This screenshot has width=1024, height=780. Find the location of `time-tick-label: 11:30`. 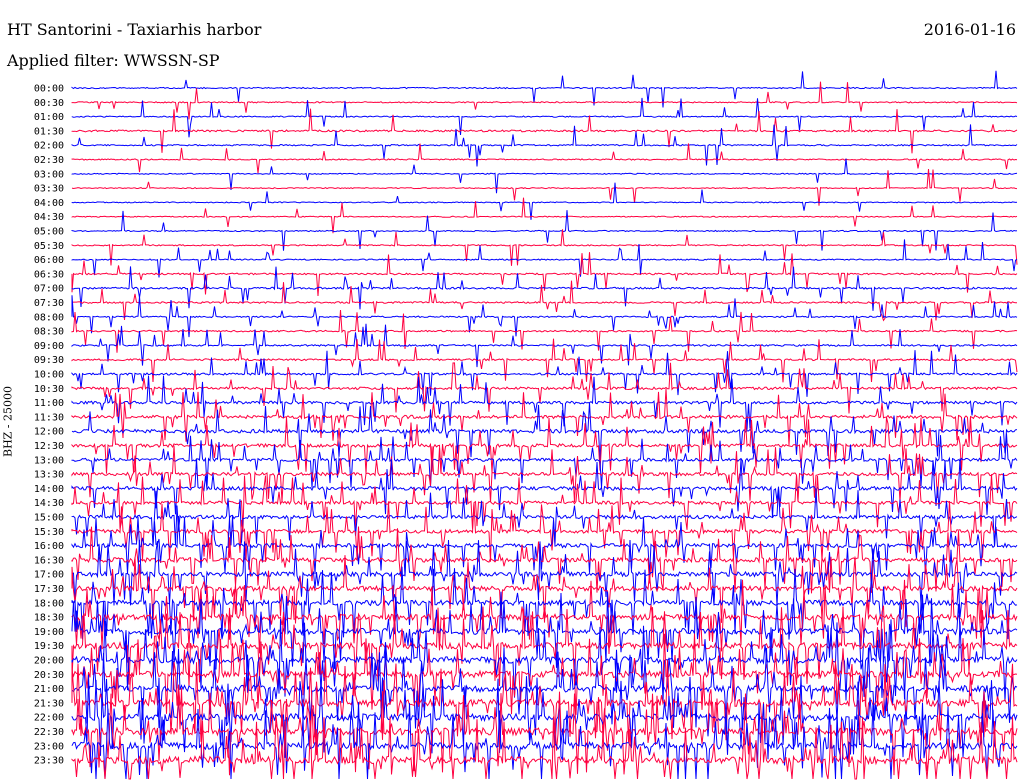

time-tick-label: 11:30 is located at coordinates (49, 417).